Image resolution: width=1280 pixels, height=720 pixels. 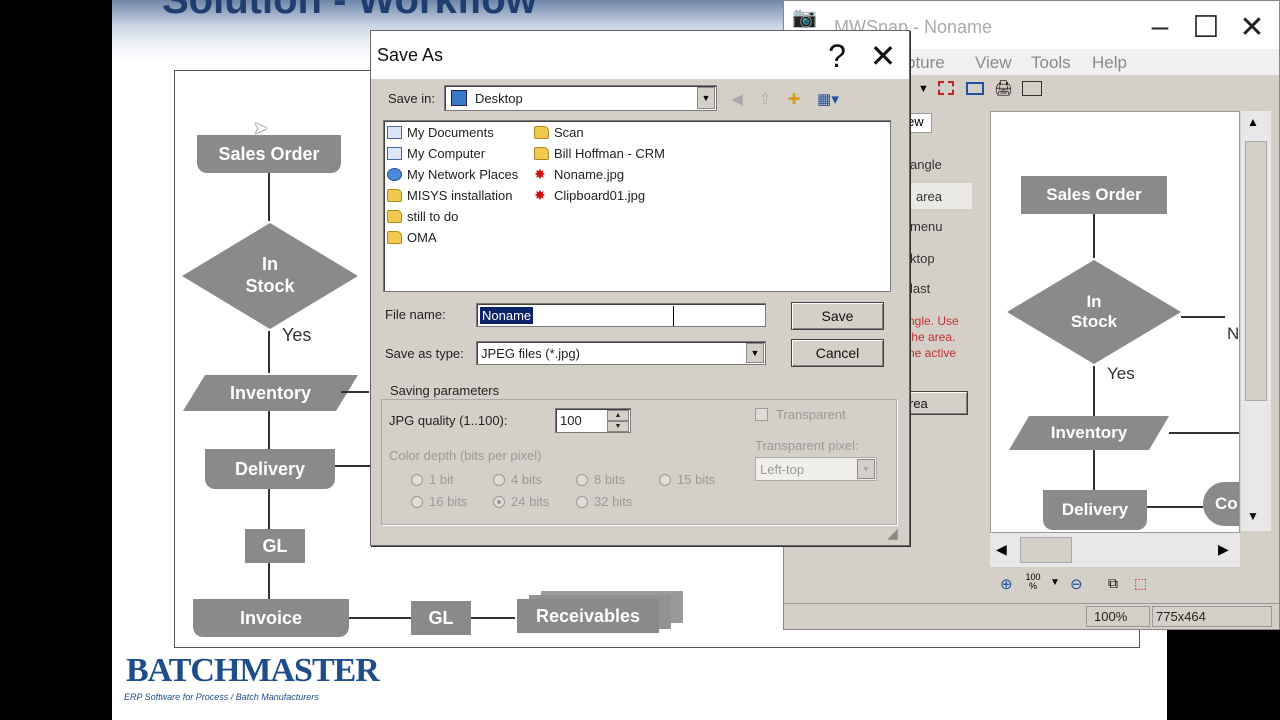 What do you see at coordinates (640, 55) in the screenshot?
I see `dialog-titlebar: Save As ? ✕` at bounding box center [640, 55].